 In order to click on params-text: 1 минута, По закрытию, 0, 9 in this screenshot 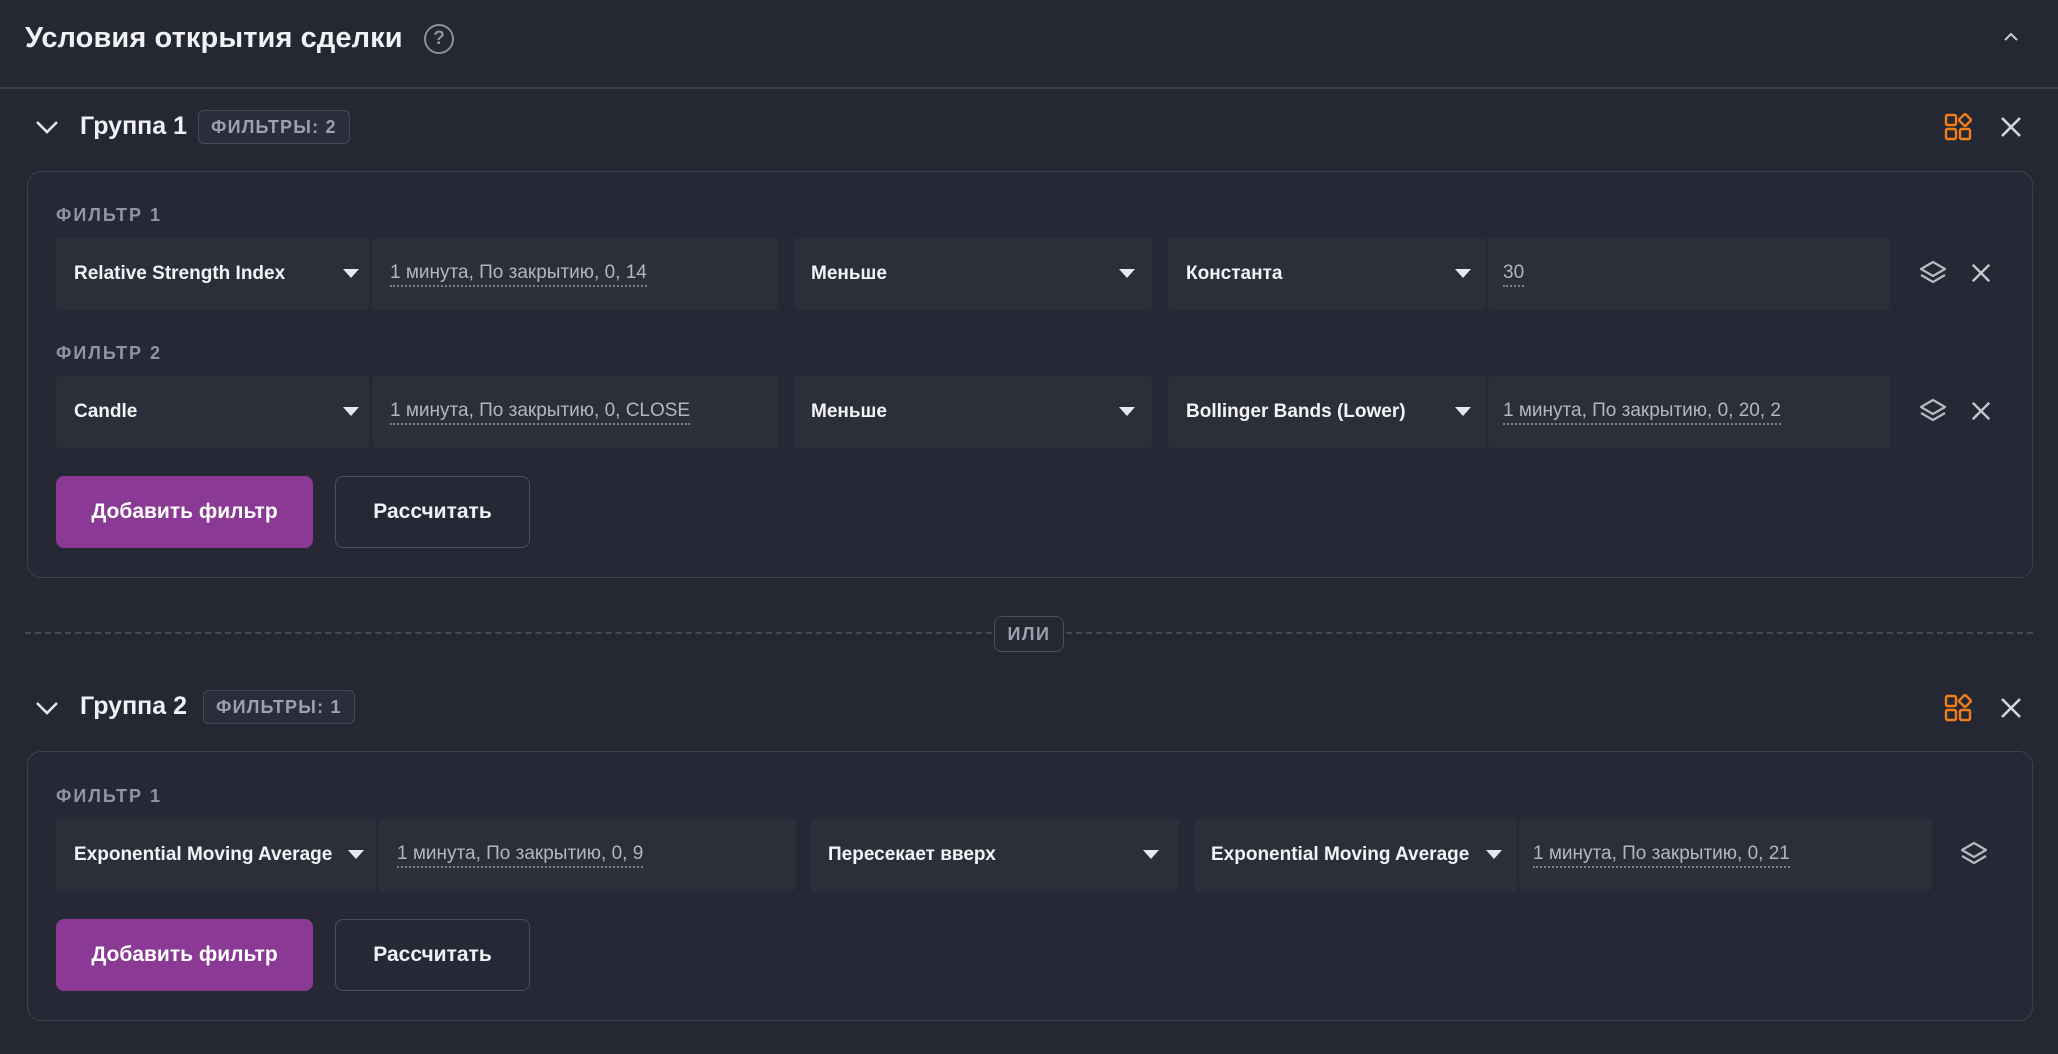, I will do `click(520, 855)`.